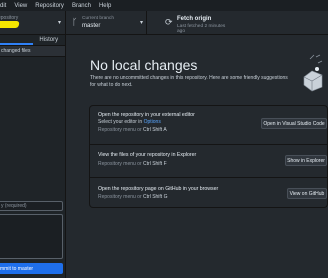  Describe the element at coordinates (294, 123) in the screenshot. I see `open-in-editor-button: Open in Visual Studio Code` at that location.